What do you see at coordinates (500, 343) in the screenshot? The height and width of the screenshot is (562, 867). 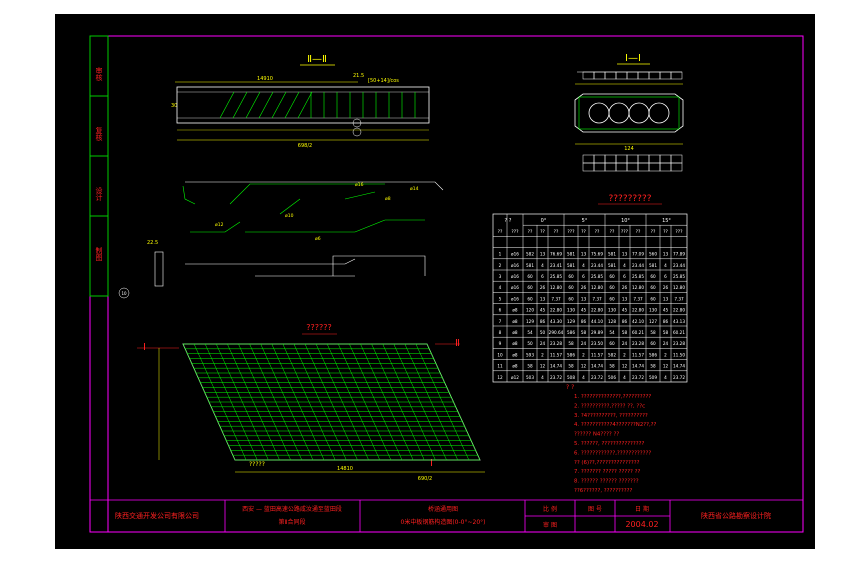 I see `table-cell: 9` at bounding box center [500, 343].